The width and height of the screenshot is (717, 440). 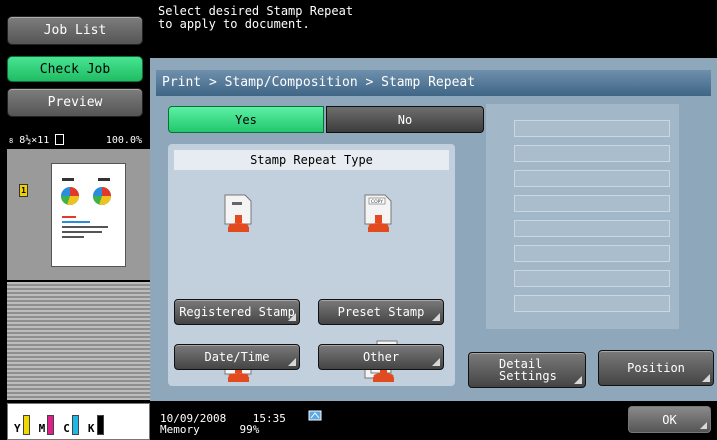 I want to click on toner-cyan-label: C, so click(x=66, y=428).